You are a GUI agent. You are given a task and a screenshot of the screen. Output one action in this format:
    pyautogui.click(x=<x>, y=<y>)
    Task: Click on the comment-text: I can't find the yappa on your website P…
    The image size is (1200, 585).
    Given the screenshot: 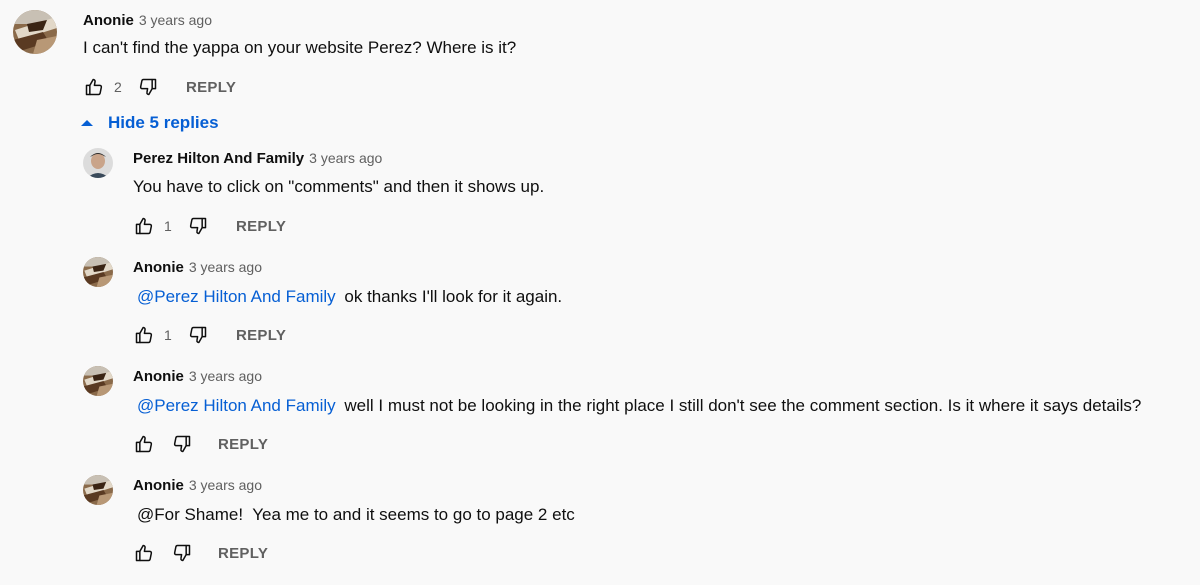 What is the action you would take?
    pyautogui.click(x=300, y=47)
    